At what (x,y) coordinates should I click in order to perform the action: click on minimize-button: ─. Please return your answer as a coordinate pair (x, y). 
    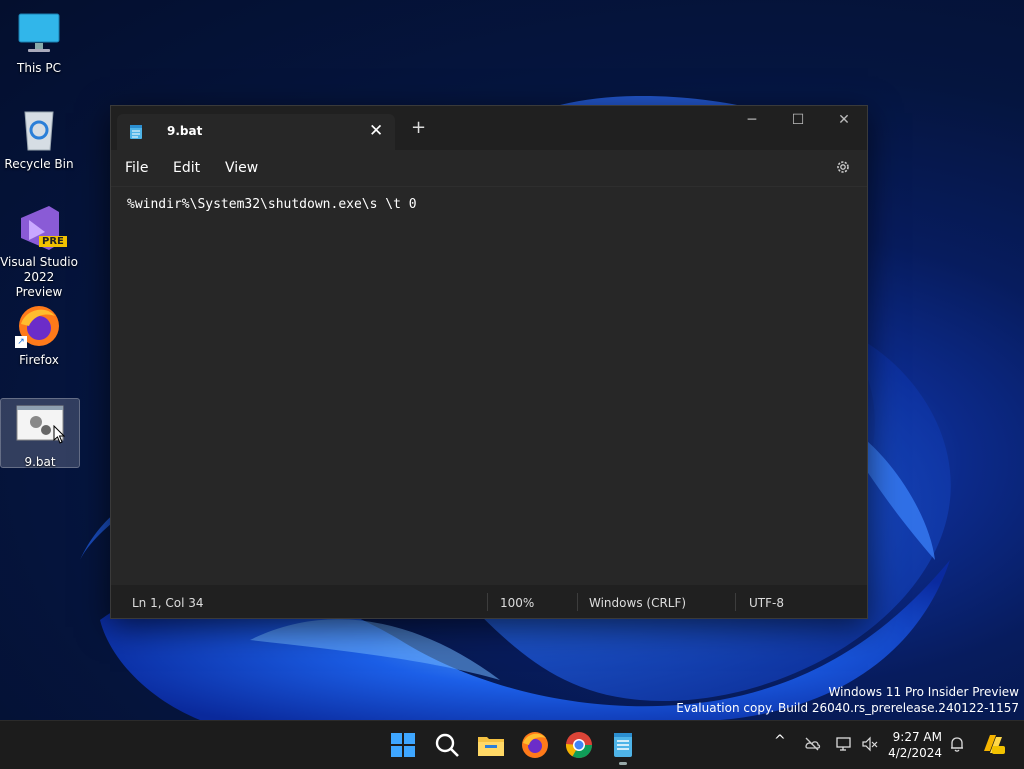
    Looking at the image, I should click on (752, 120).